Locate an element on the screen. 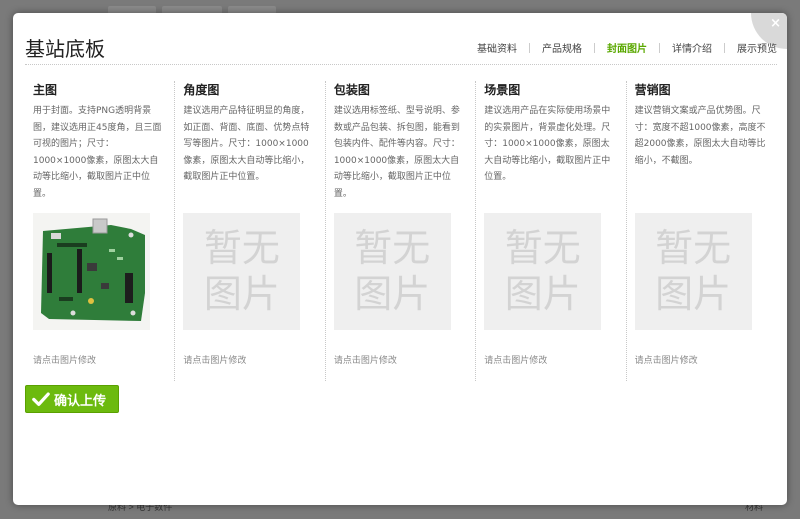 The width and height of the screenshot is (800, 519). pcb-board-image is located at coordinates (91, 271).